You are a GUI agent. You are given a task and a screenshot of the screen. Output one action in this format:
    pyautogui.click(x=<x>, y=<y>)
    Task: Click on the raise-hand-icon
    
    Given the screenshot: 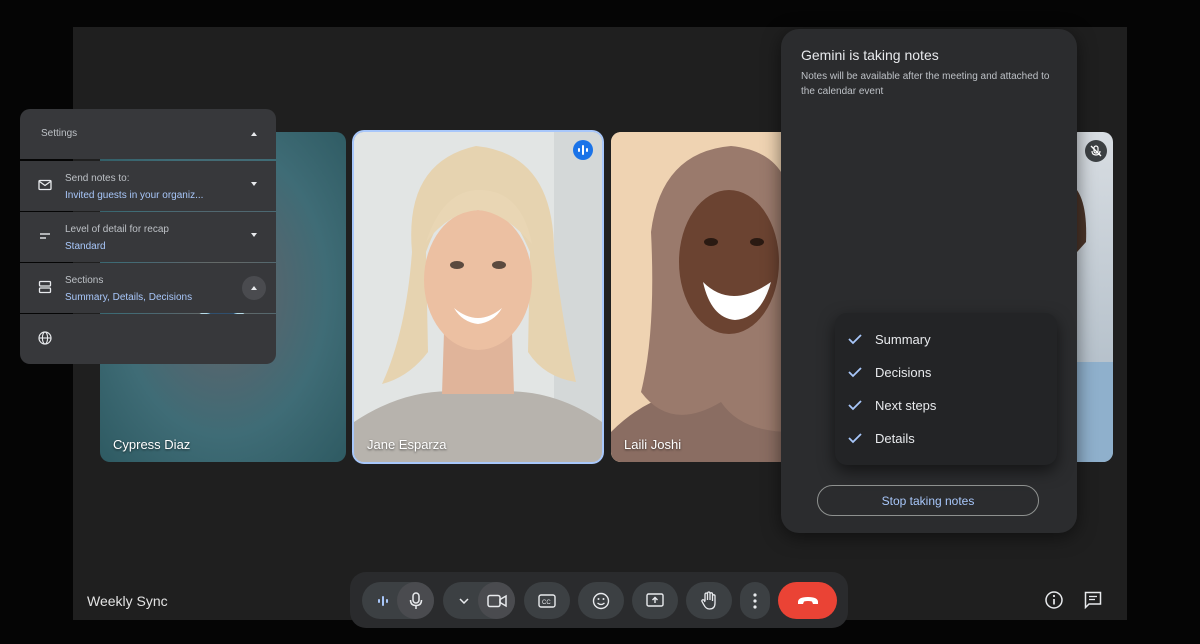 What is the action you would take?
    pyautogui.click(x=708, y=600)
    